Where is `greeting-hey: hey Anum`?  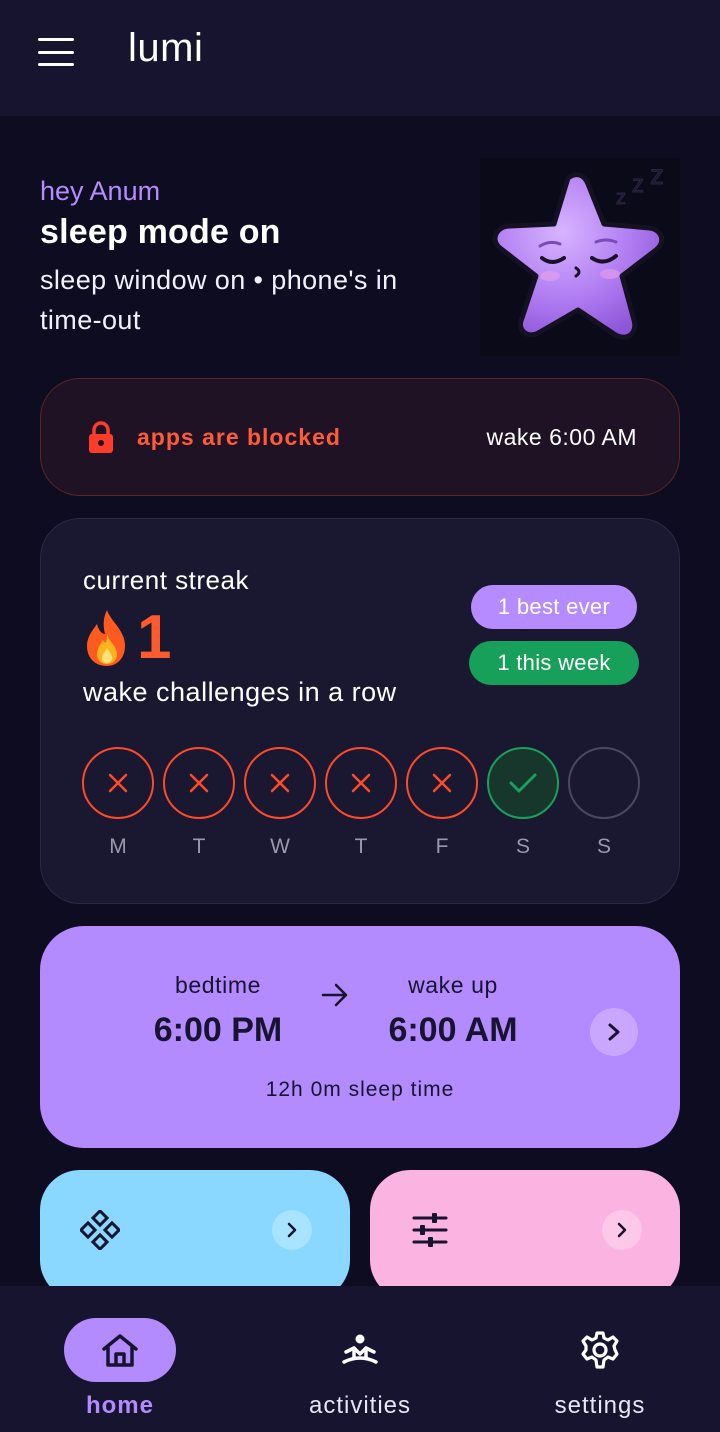
greeting-hey: hey Anum is located at coordinates (100, 191).